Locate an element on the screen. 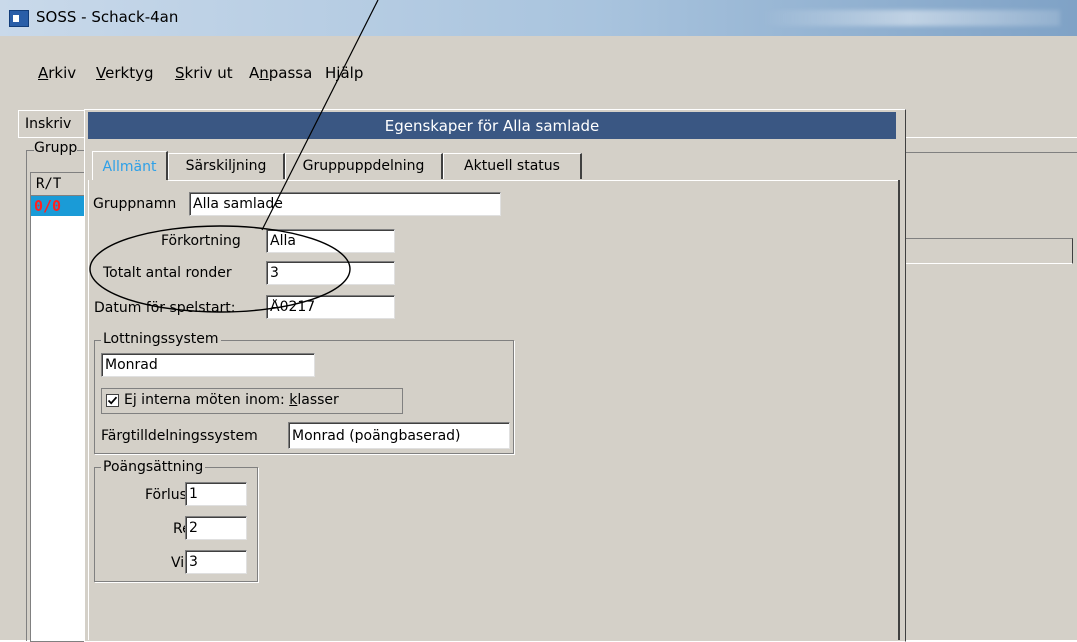 This screenshot has height=642, width=1077. annotation-line is located at coordinates (320, 115).